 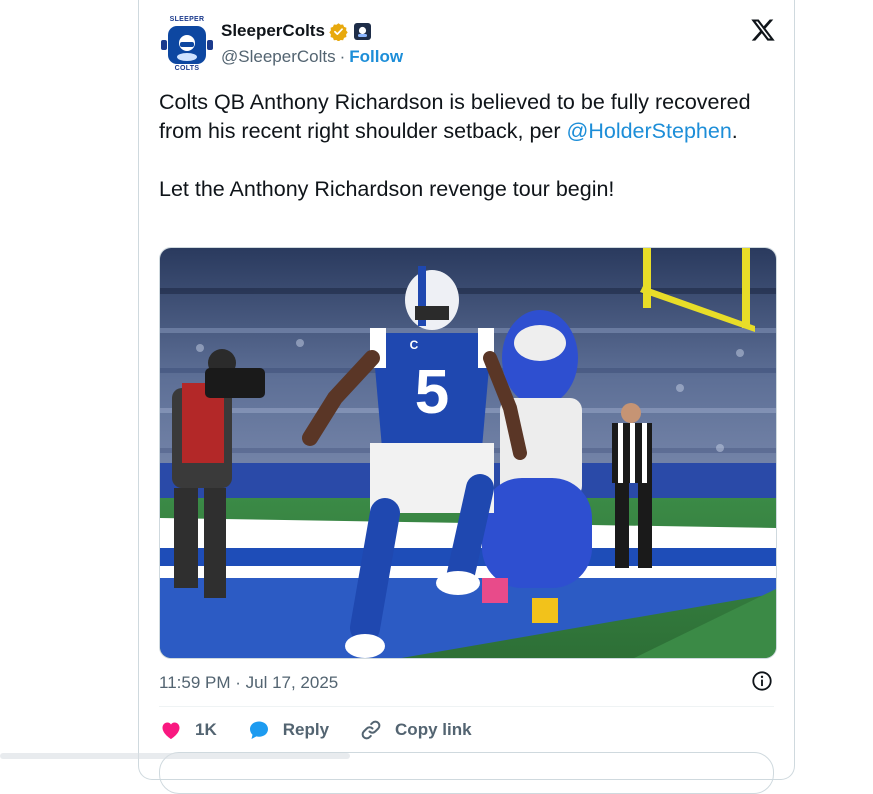 I want to click on reply-bubble-icon, so click(x=258, y=730).